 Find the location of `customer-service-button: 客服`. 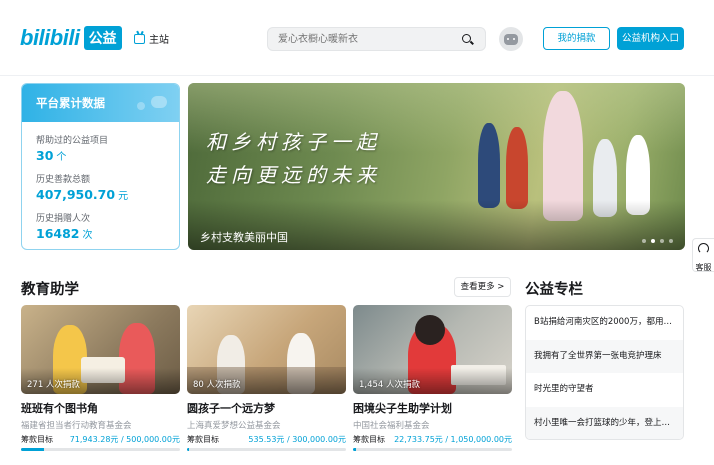

customer-service-button: 客服 is located at coordinates (703, 255).